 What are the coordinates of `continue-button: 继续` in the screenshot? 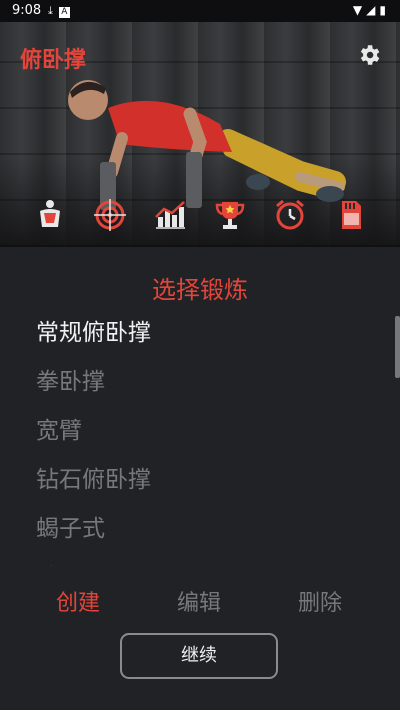 It's located at (199, 656).